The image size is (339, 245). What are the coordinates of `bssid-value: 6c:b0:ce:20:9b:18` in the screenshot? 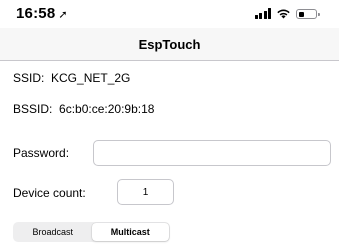 It's located at (107, 109).